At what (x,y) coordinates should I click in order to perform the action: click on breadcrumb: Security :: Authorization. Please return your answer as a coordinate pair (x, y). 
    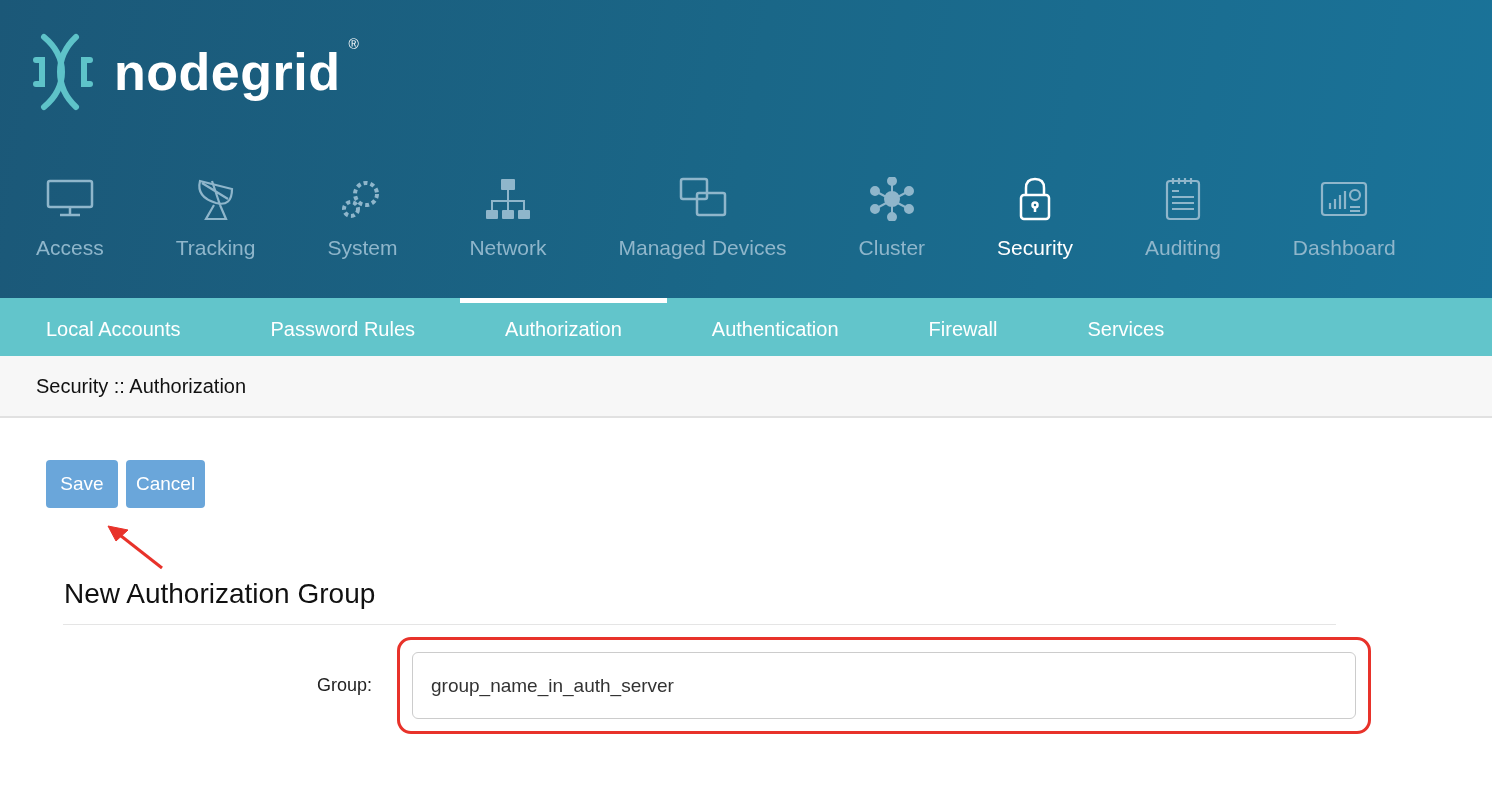
    Looking at the image, I should click on (141, 386).